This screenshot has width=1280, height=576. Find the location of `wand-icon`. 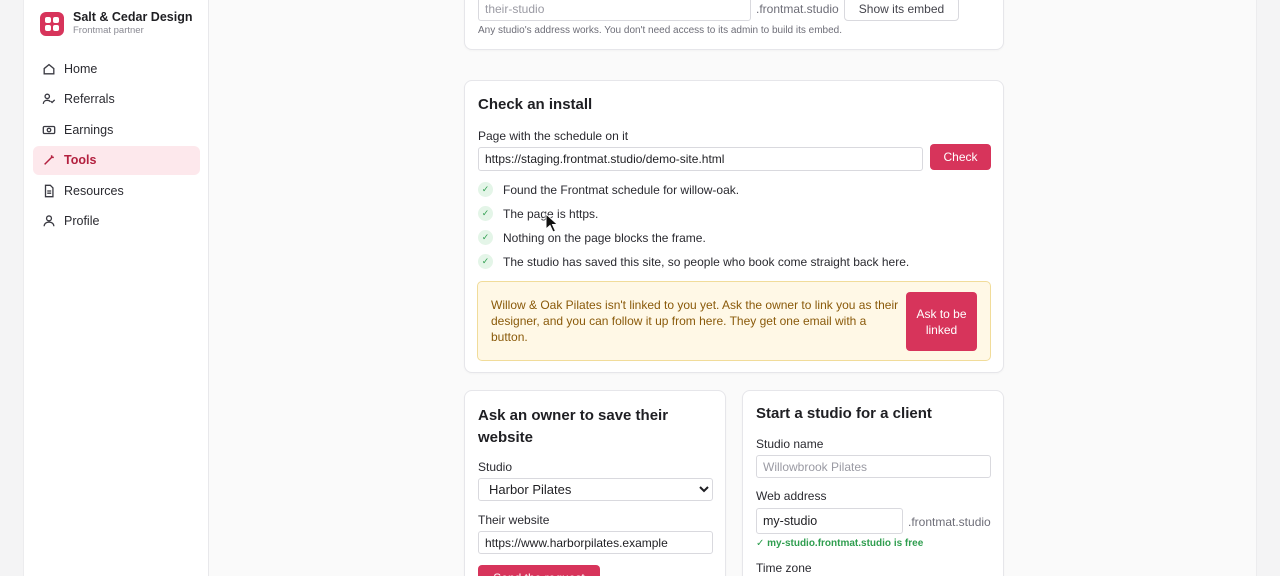

wand-icon is located at coordinates (49, 160).